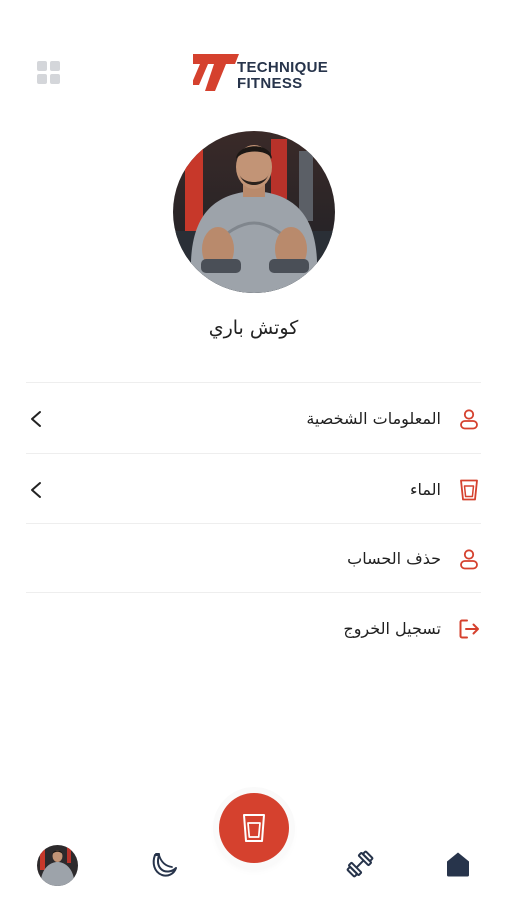 The image size is (507, 900). Describe the element at coordinates (270, 83) in the screenshot. I see `logo-line2: FITNESS` at that location.